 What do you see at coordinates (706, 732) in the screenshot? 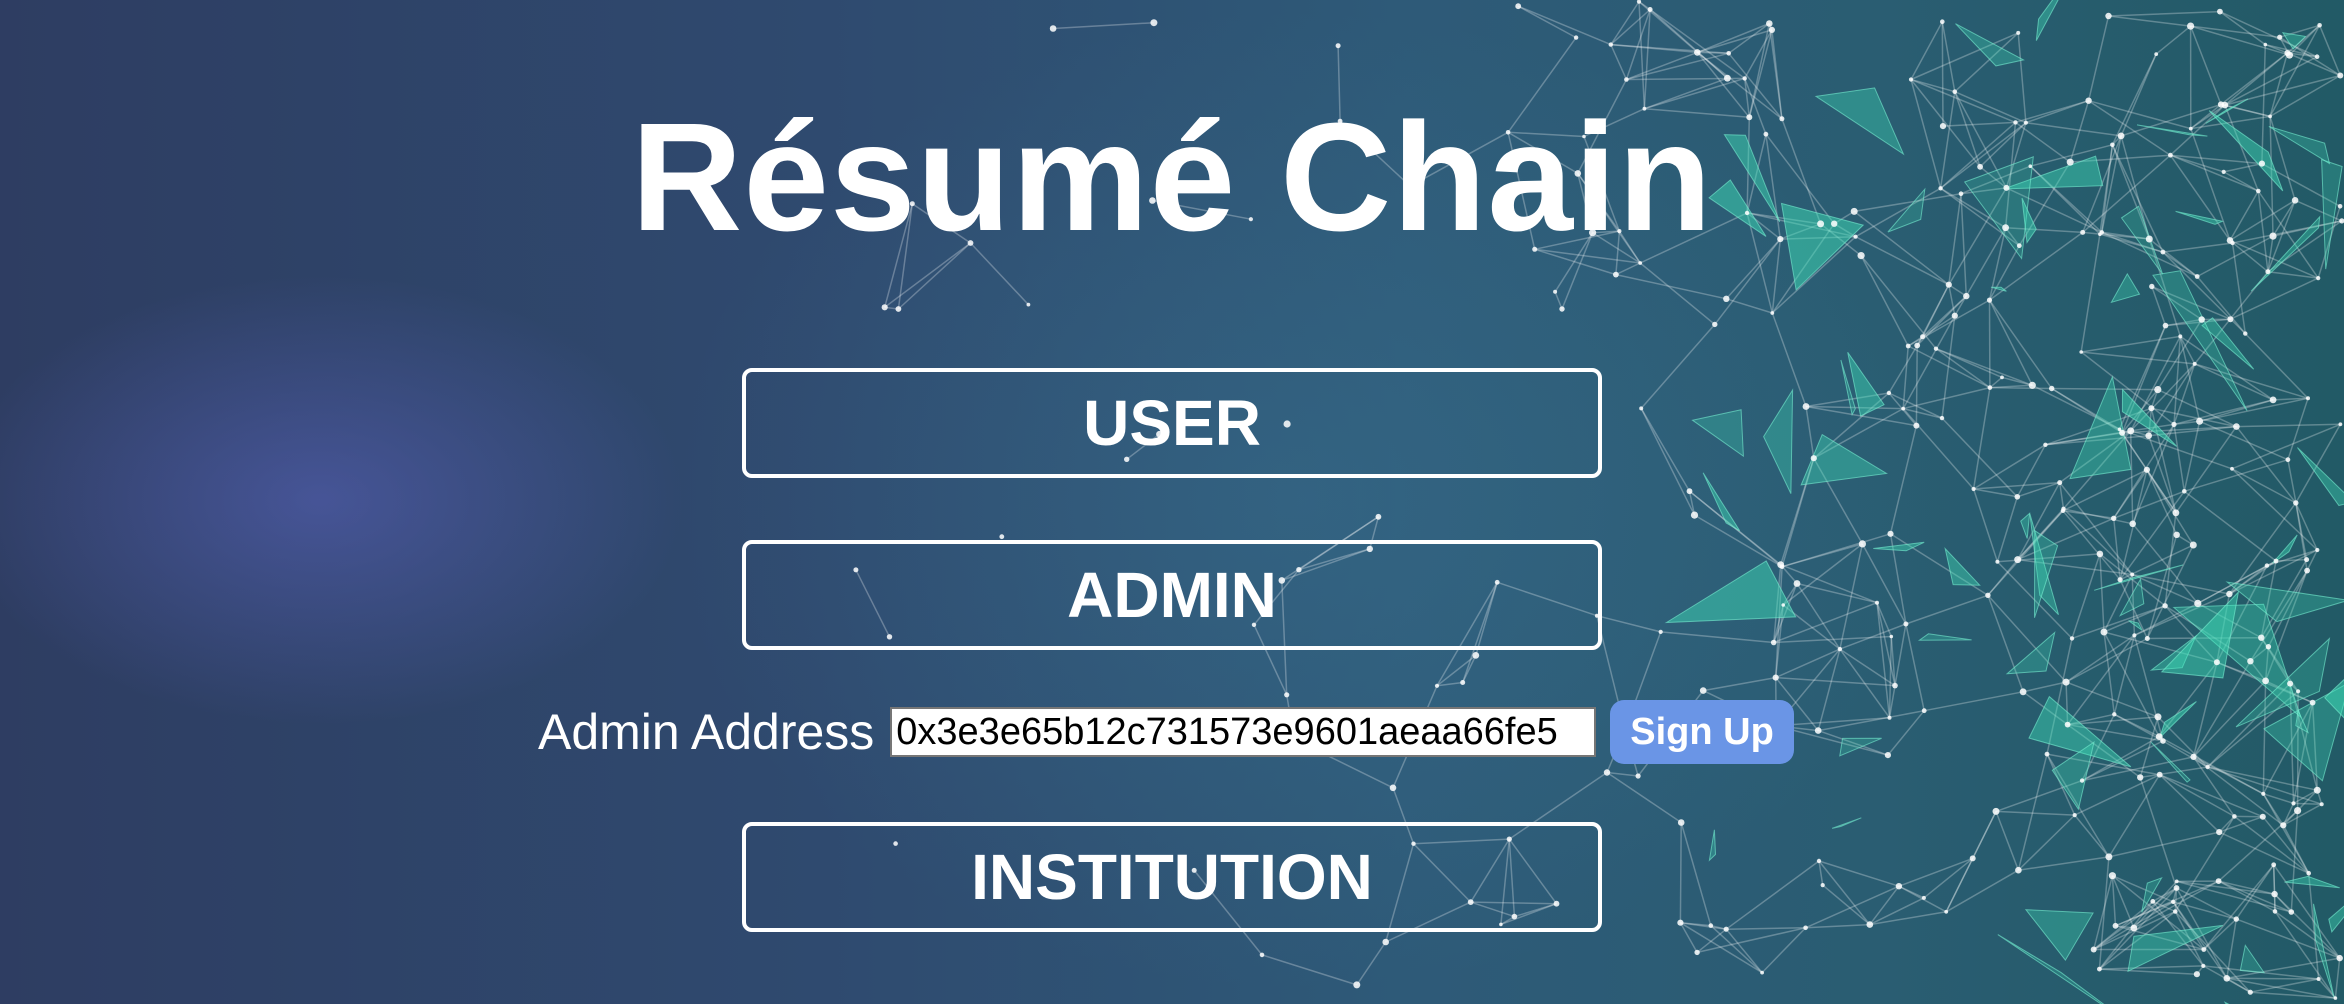
I see `admin-address-label: Admin Address` at bounding box center [706, 732].